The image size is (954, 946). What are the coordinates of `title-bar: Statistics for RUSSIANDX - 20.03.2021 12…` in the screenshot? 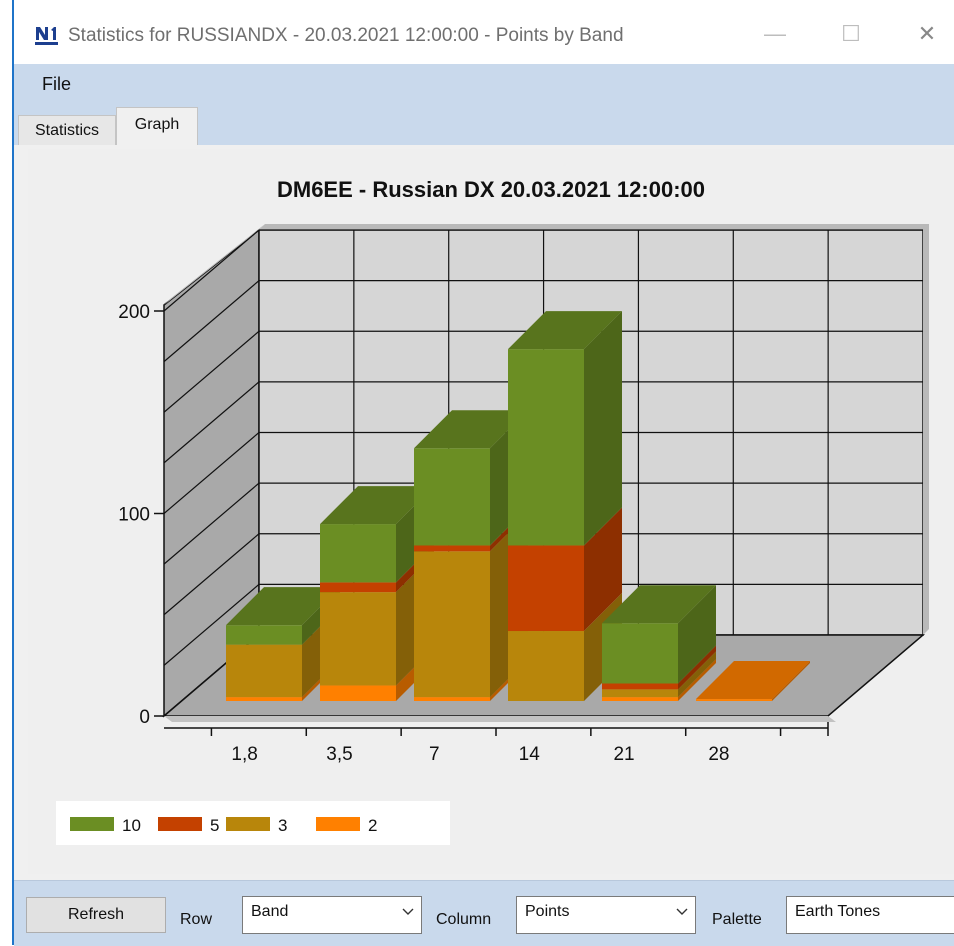 It's located at (484, 32).